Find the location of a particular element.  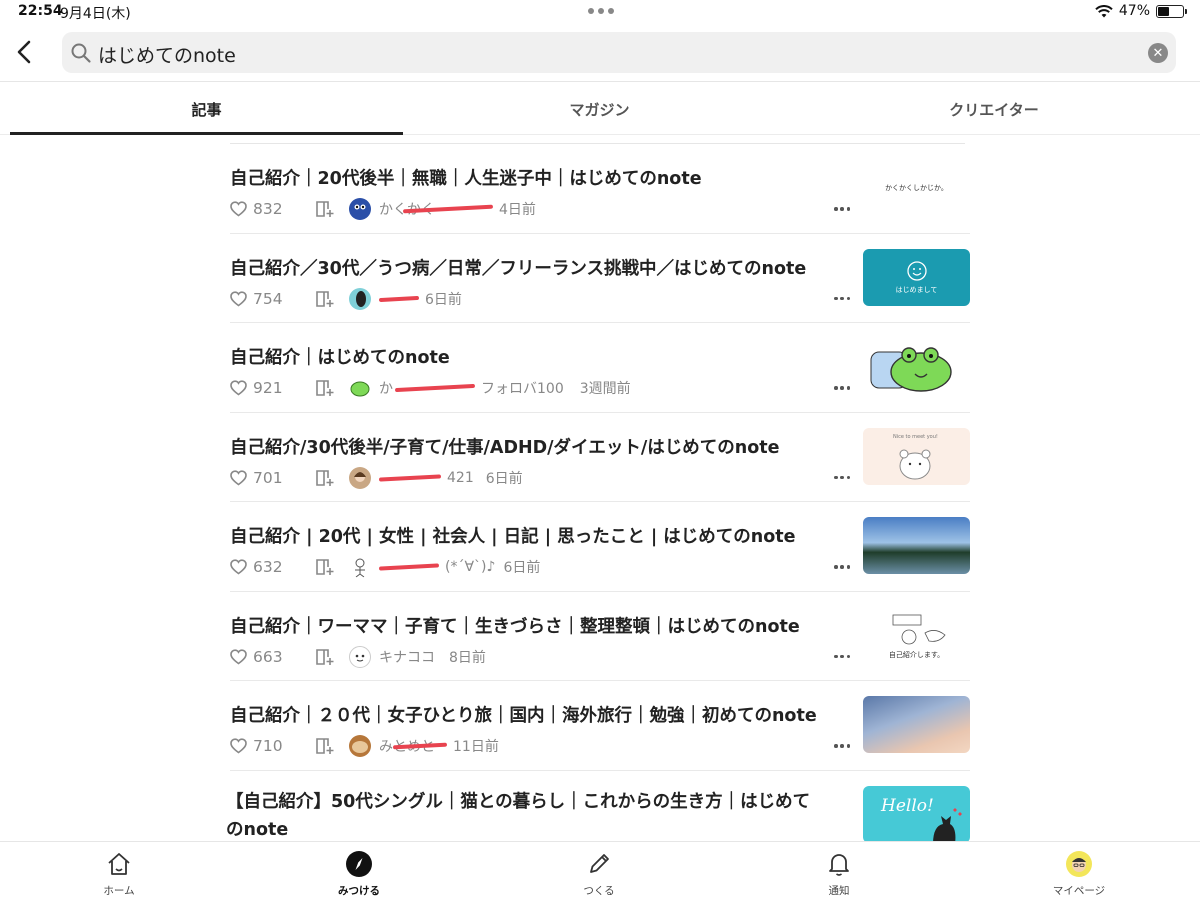

article-title: 自己紹介｜はじめてのnote is located at coordinates (540, 356).